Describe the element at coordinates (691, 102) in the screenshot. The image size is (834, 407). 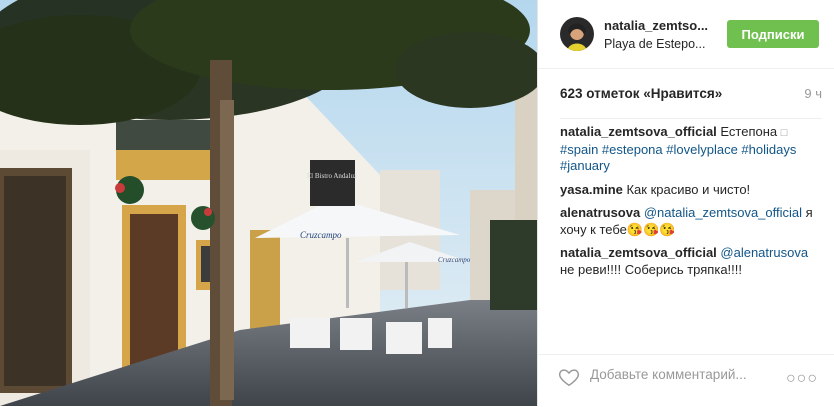
I see `likes-row: 623 отметок «Нравится» 9 ч` at that location.